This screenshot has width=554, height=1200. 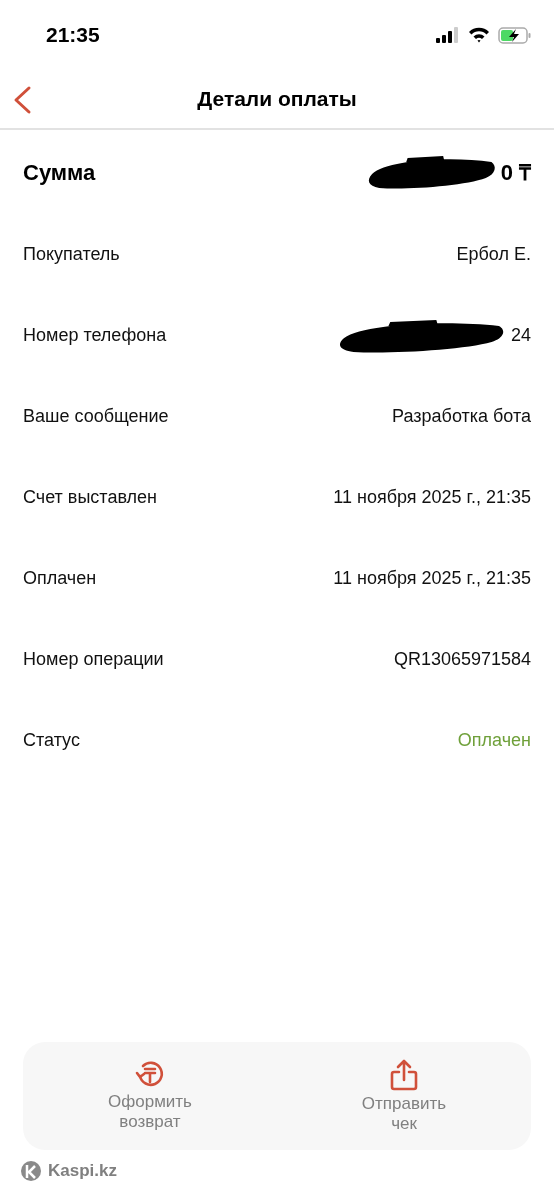 What do you see at coordinates (22, 100) in the screenshot?
I see `back-icon` at bounding box center [22, 100].